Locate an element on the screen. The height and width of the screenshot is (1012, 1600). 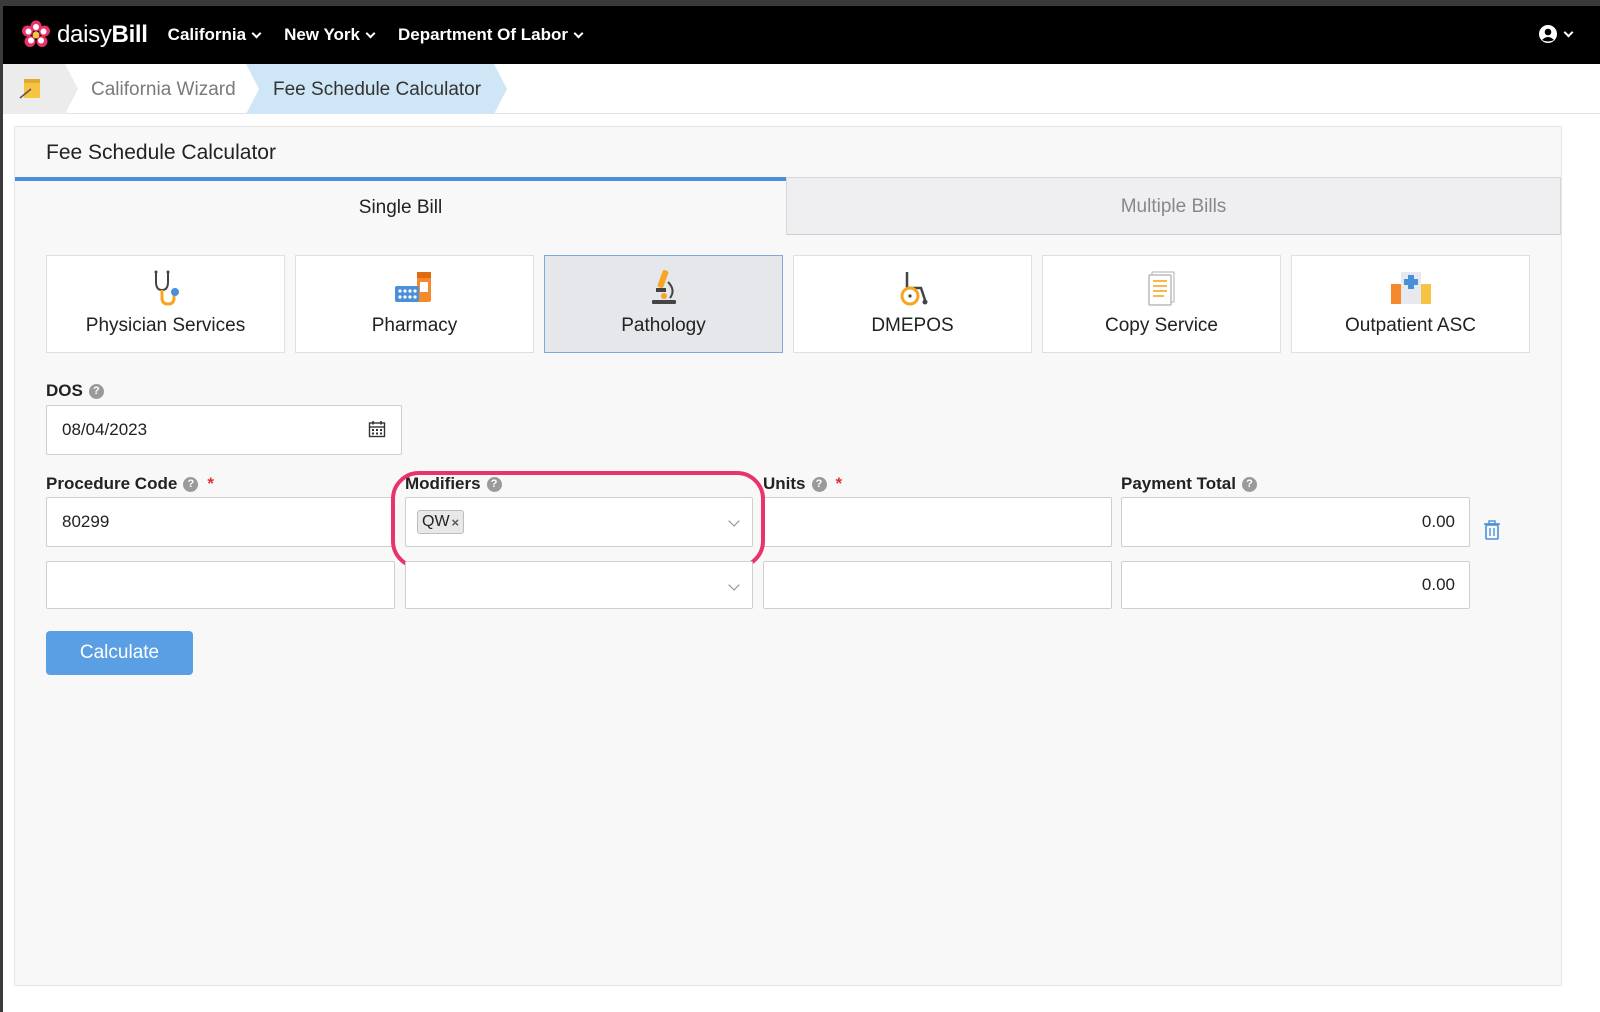
dos-date-value: 08/04/2023 is located at coordinates (105, 429).